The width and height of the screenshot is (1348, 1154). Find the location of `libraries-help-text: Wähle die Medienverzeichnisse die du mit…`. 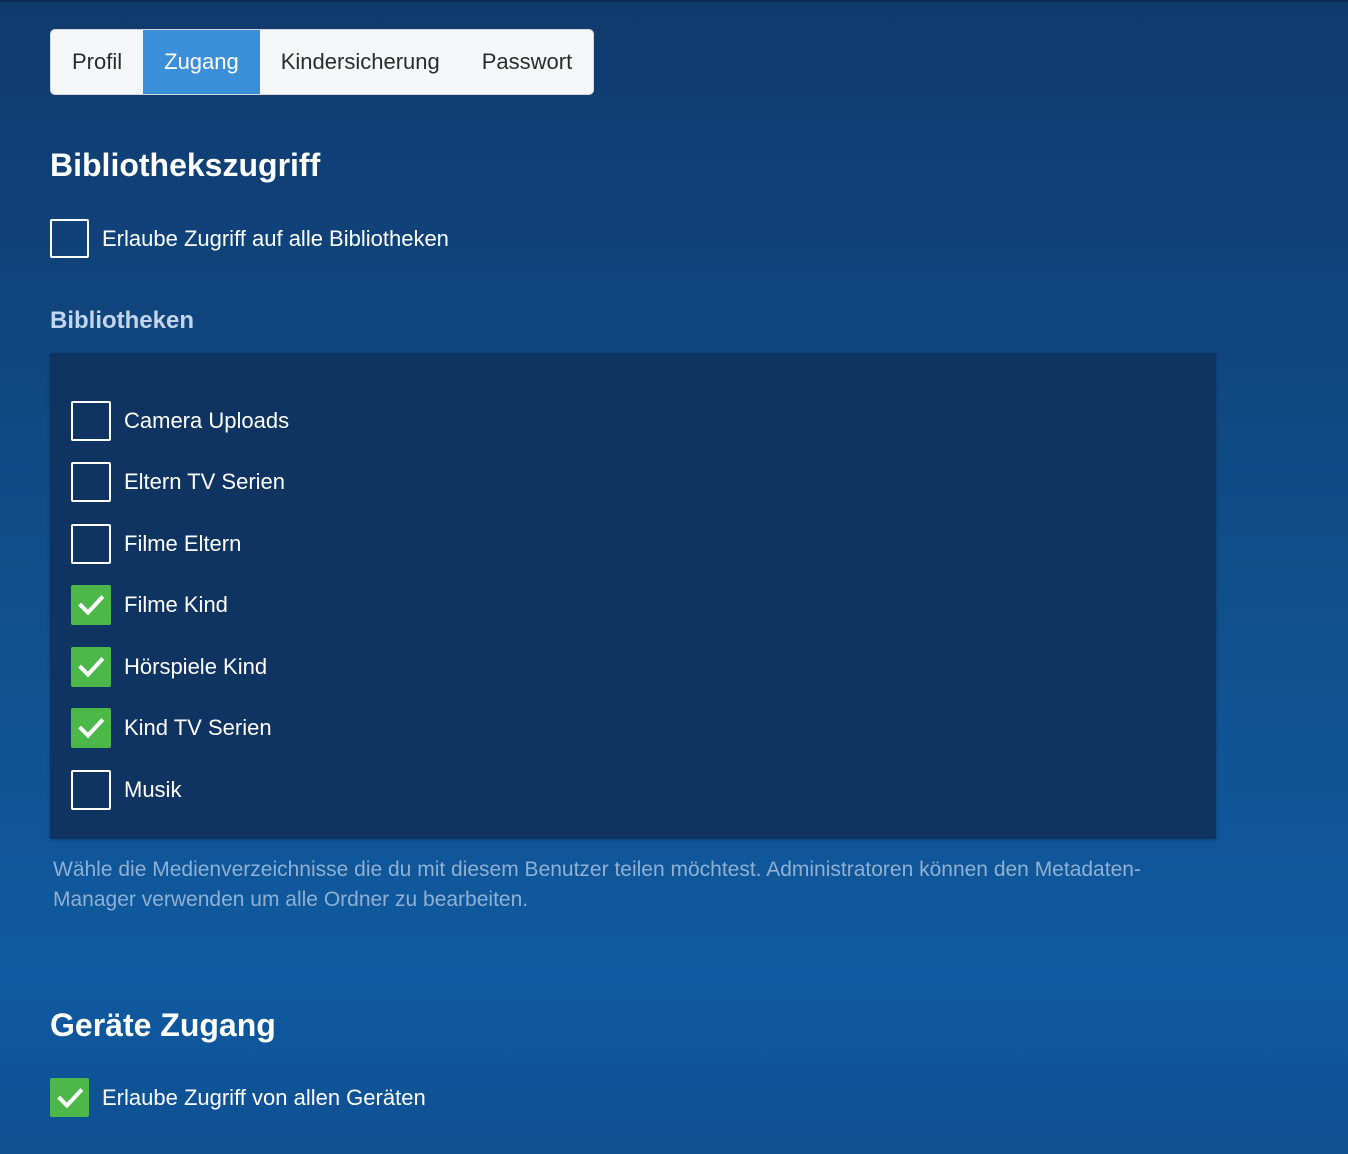

libraries-help-text: Wähle die Medienverzeichnisse die du mit… is located at coordinates (597, 884).